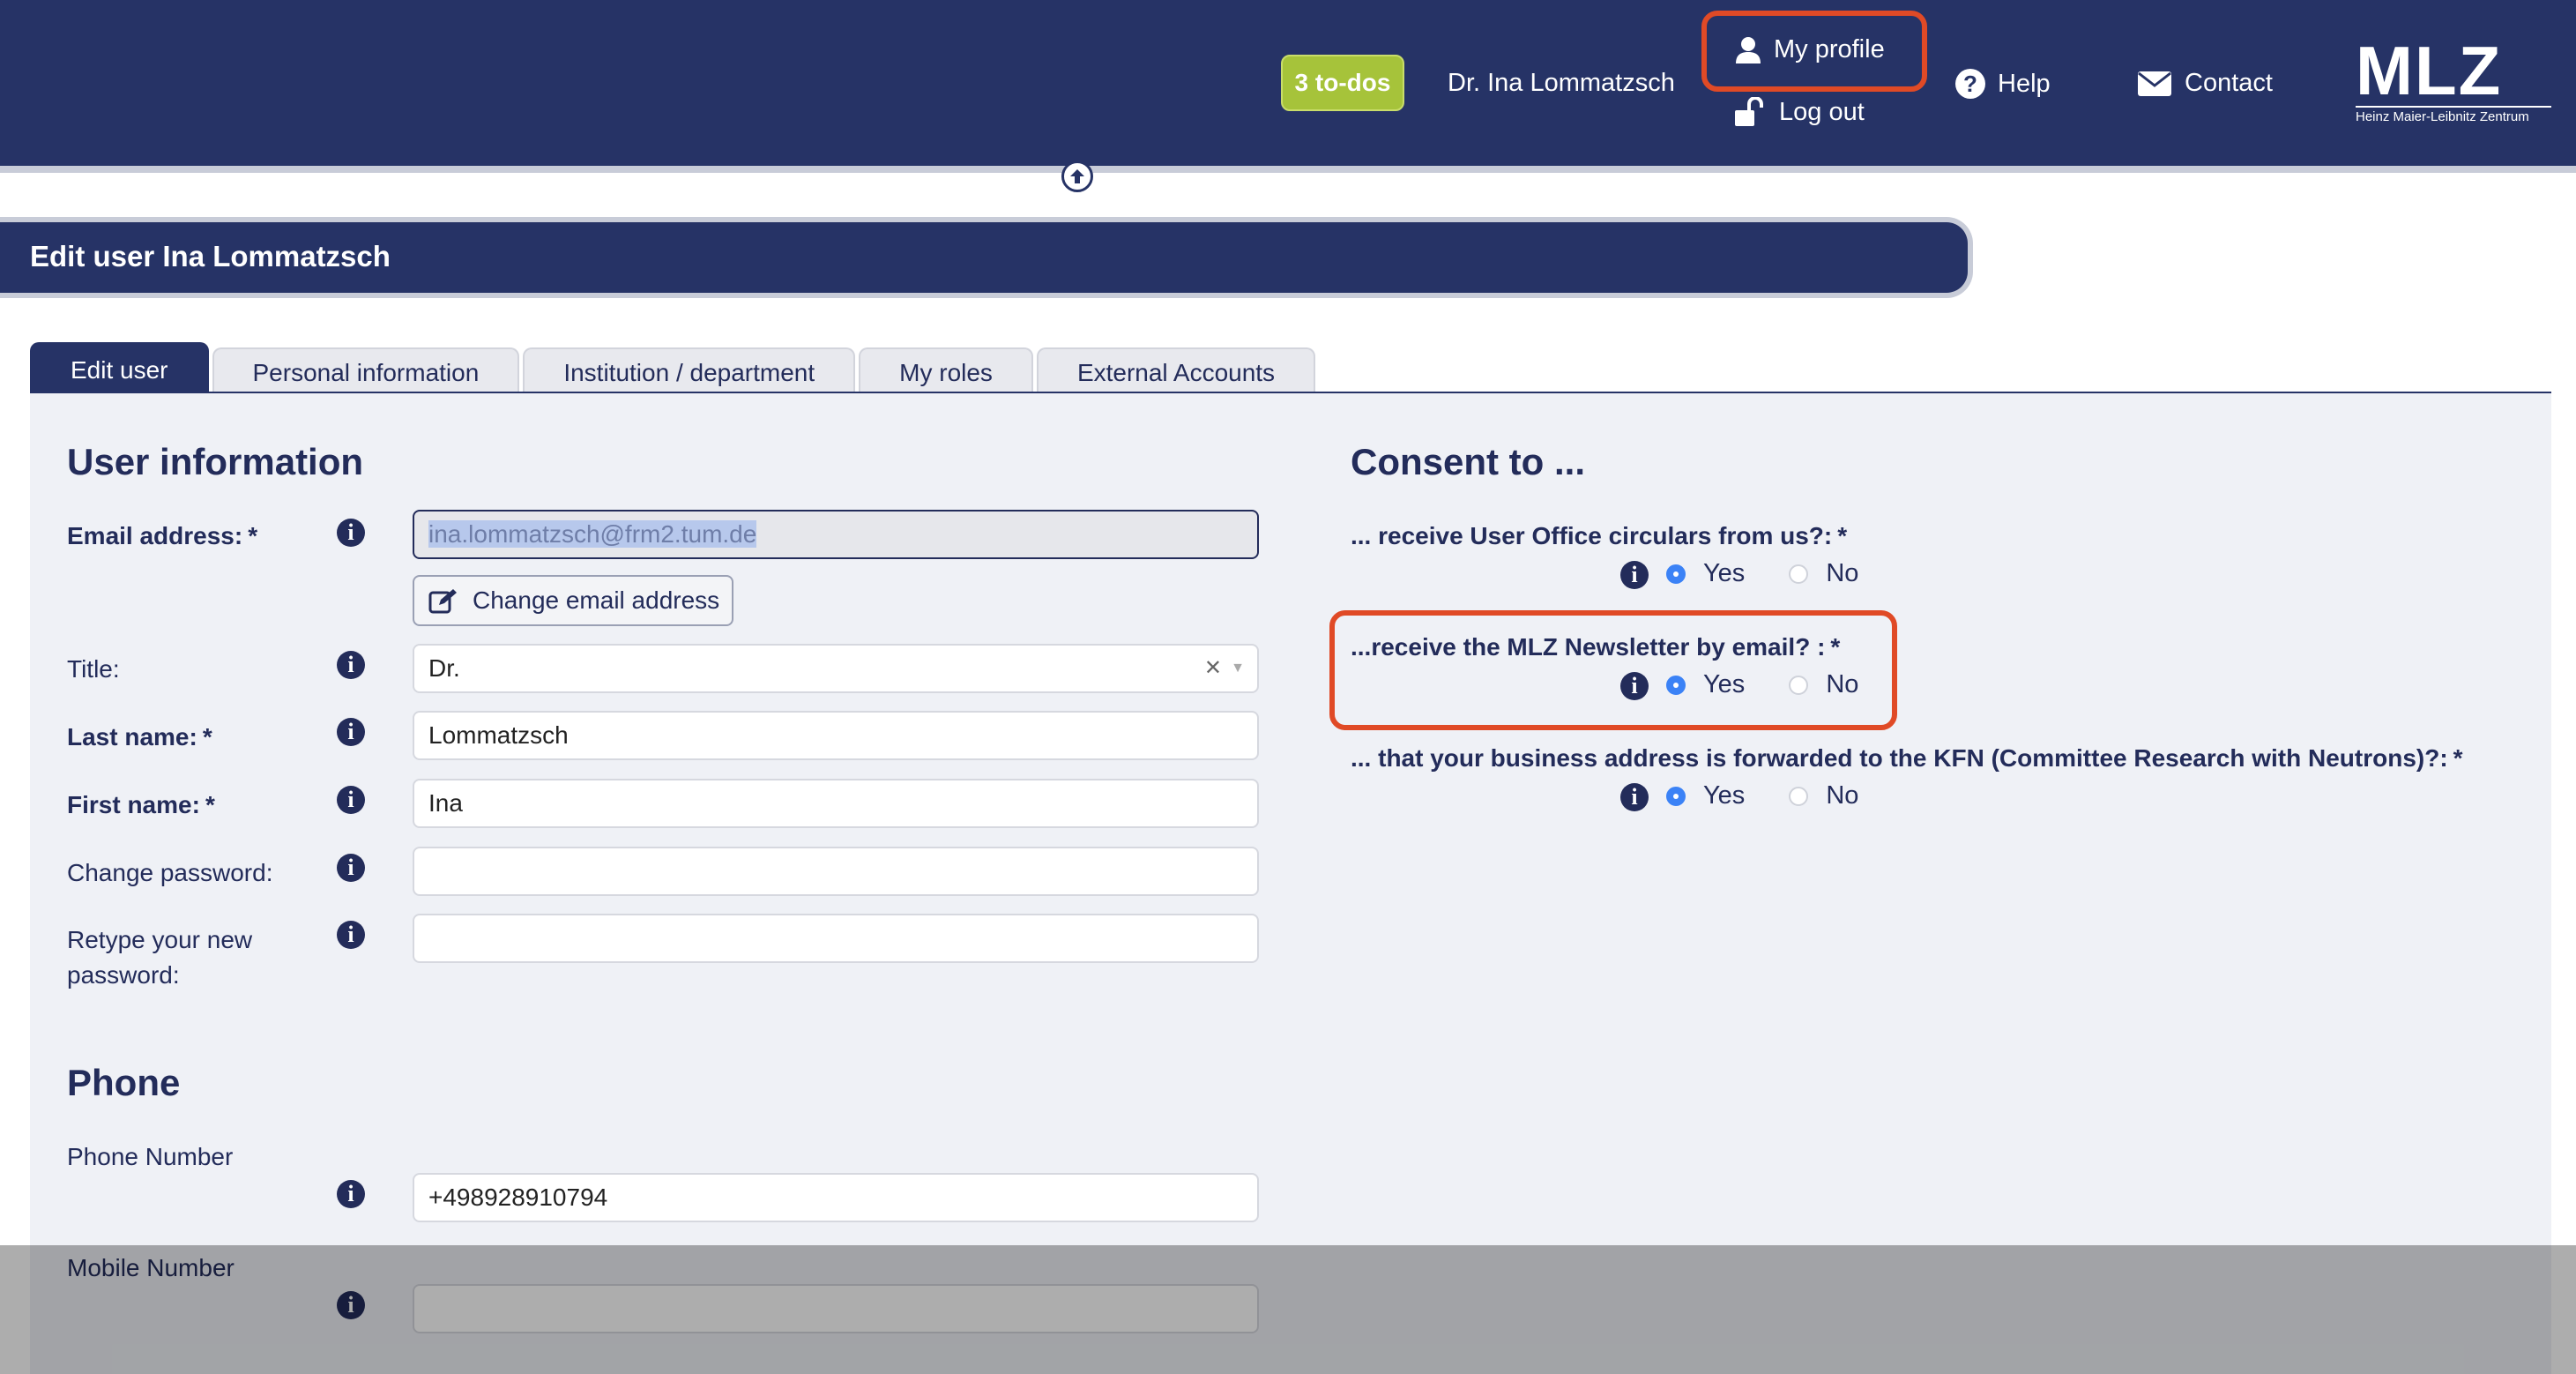  Describe the element at coordinates (1613, 670) in the screenshot. I see `newsletter-highlight` at that location.